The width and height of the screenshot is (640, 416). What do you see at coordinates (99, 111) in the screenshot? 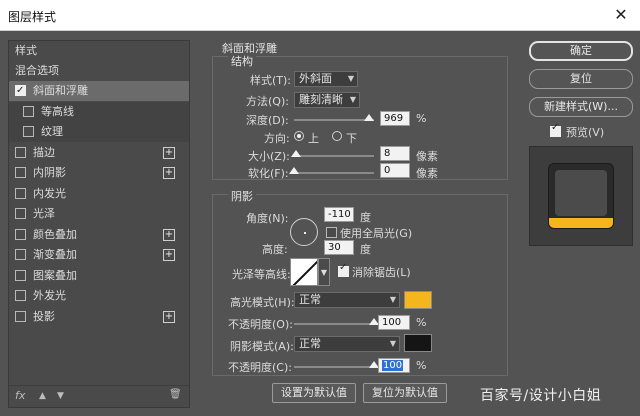
I see `style-item: 等高线` at bounding box center [99, 111].